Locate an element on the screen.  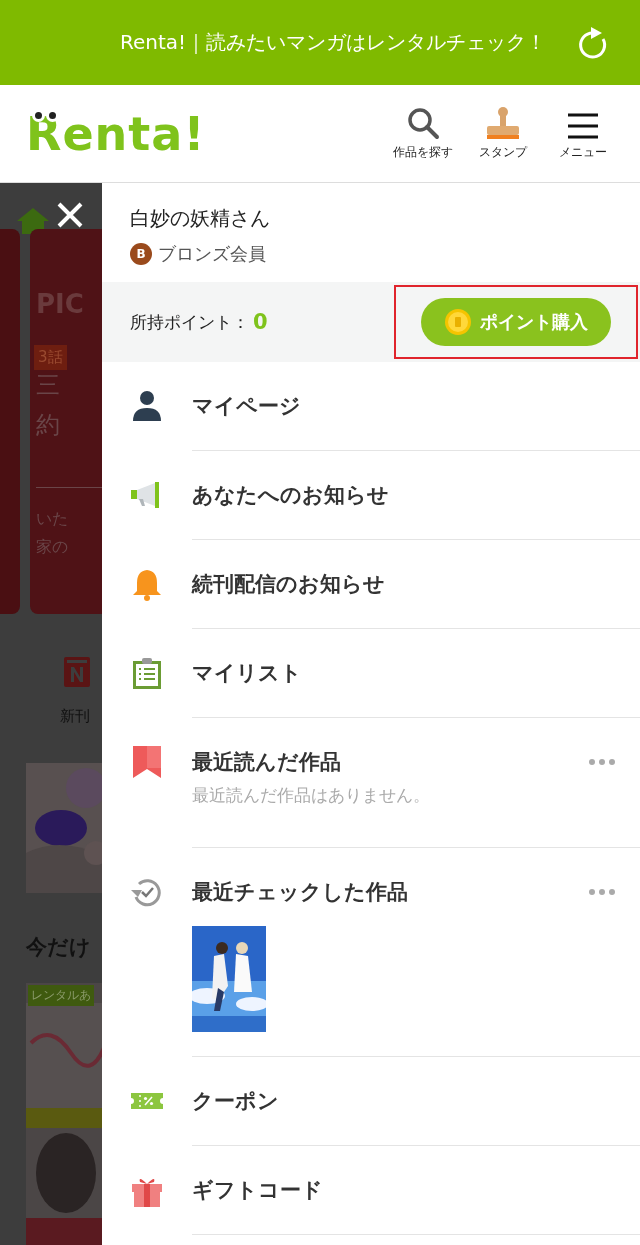
menu-button: メニュー is located at coordinates (583, 136).